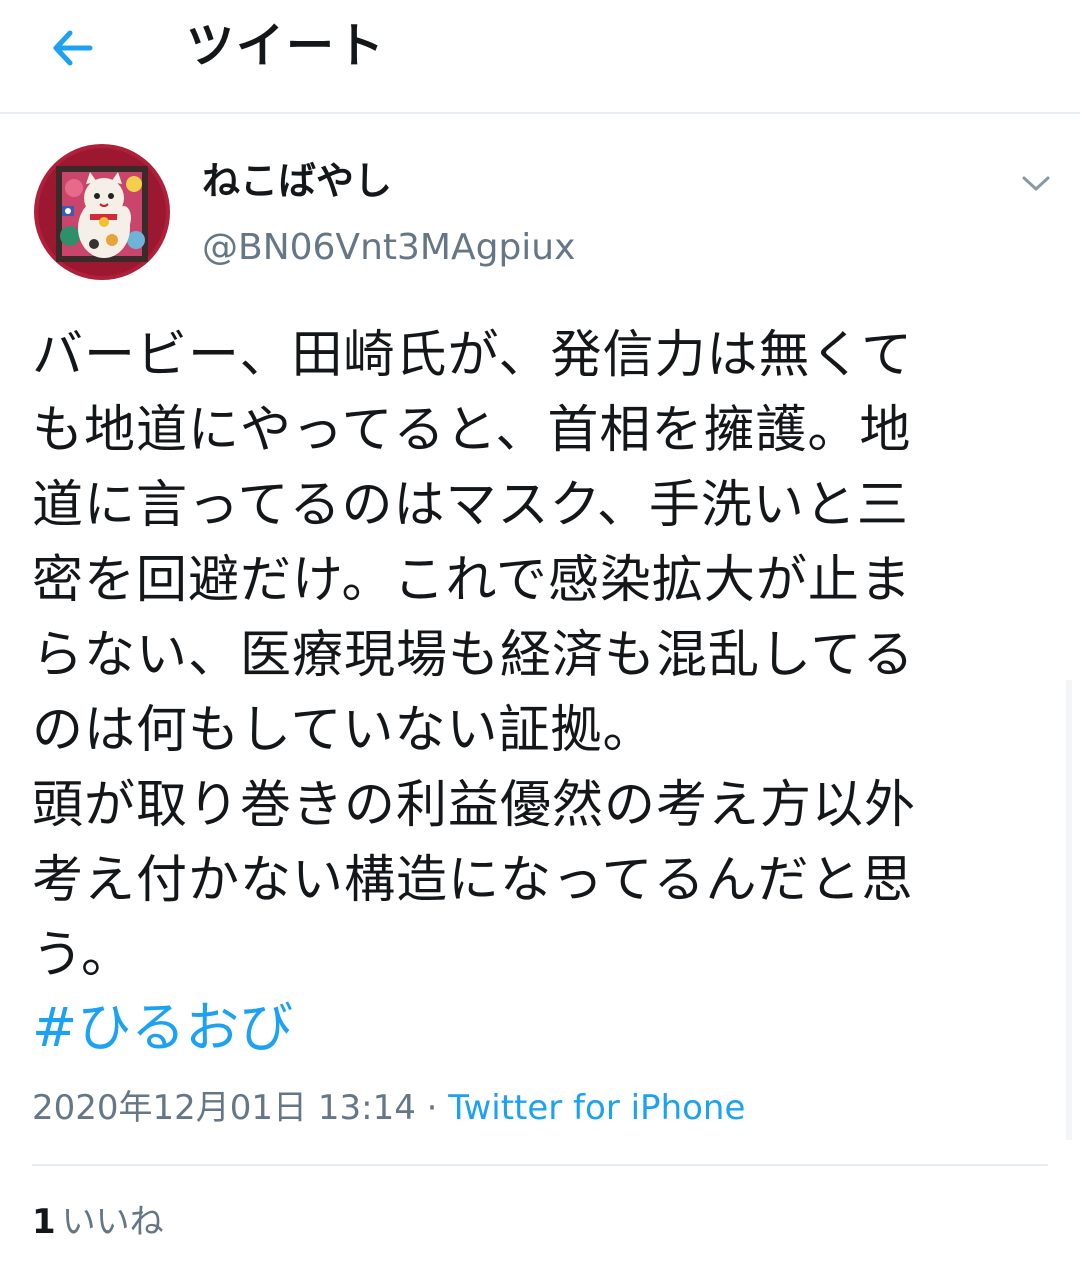 This screenshot has height=1264, width=1080. What do you see at coordinates (596, 1108) in the screenshot?
I see `tweet-source-link: Twitter for iPhone` at bounding box center [596, 1108].